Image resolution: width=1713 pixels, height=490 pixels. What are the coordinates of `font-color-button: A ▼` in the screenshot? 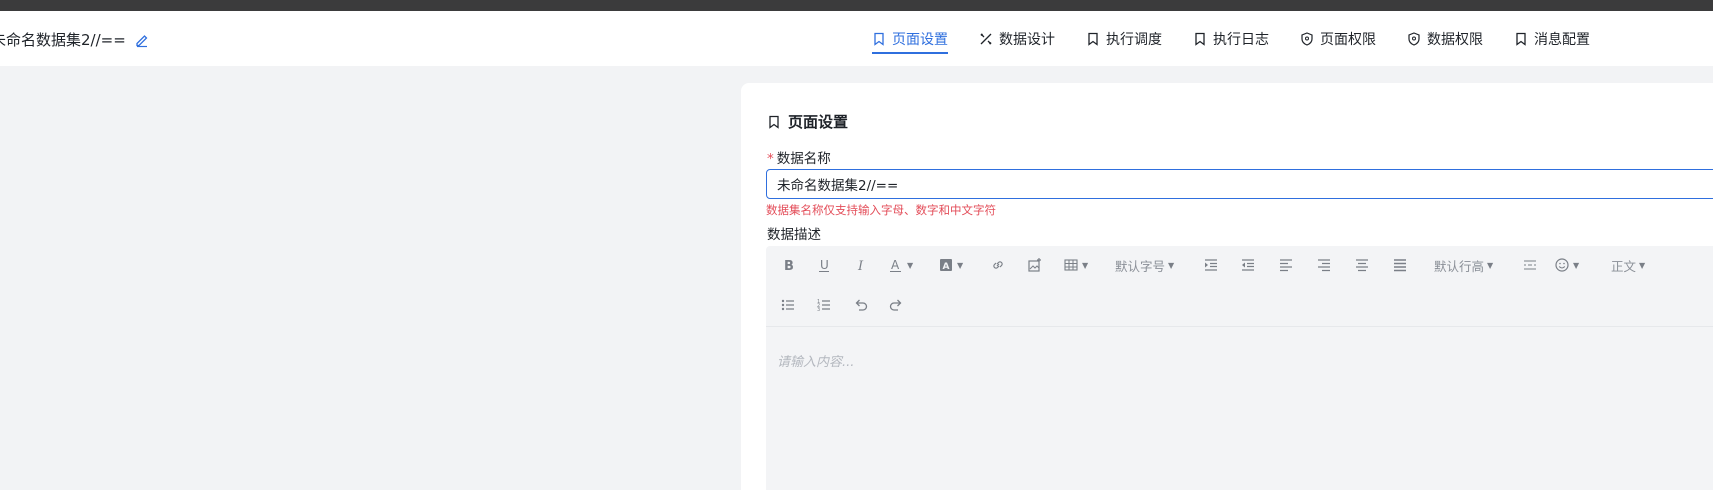 It's located at (900, 265).